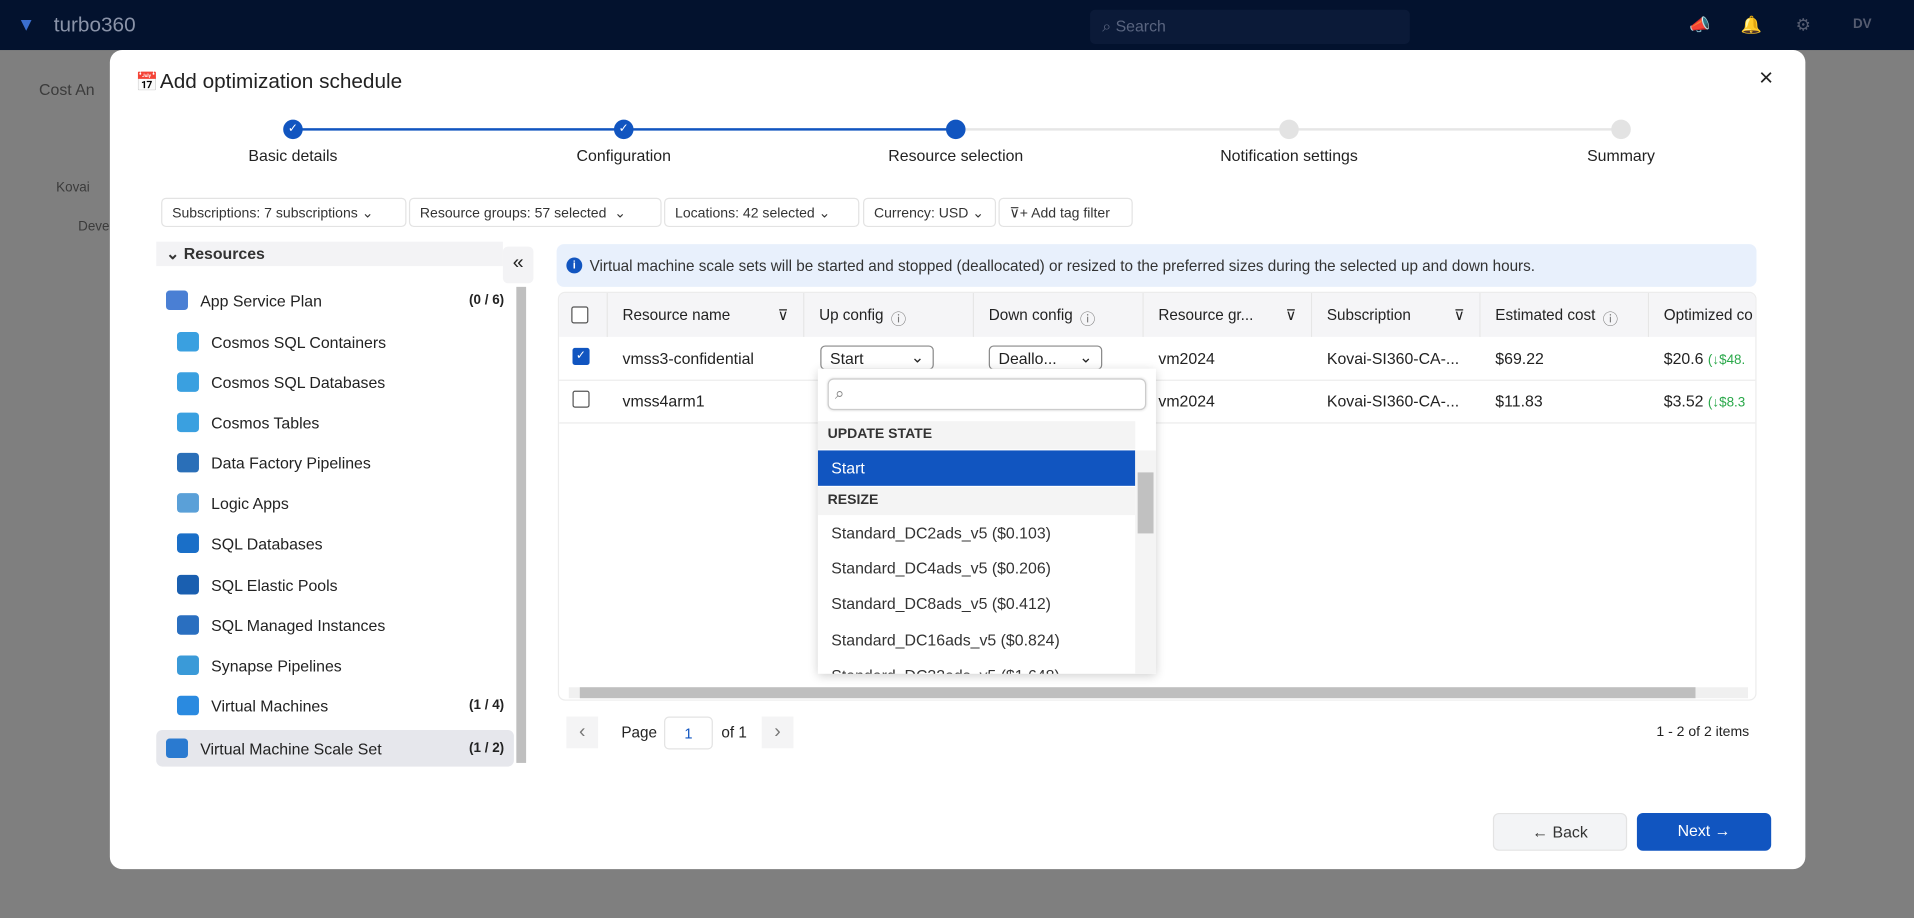 This screenshot has height=918, width=1914. What do you see at coordinates (291, 462) in the screenshot?
I see `sidebar-item-label: Data Factory Pipelines` at bounding box center [291, 462].